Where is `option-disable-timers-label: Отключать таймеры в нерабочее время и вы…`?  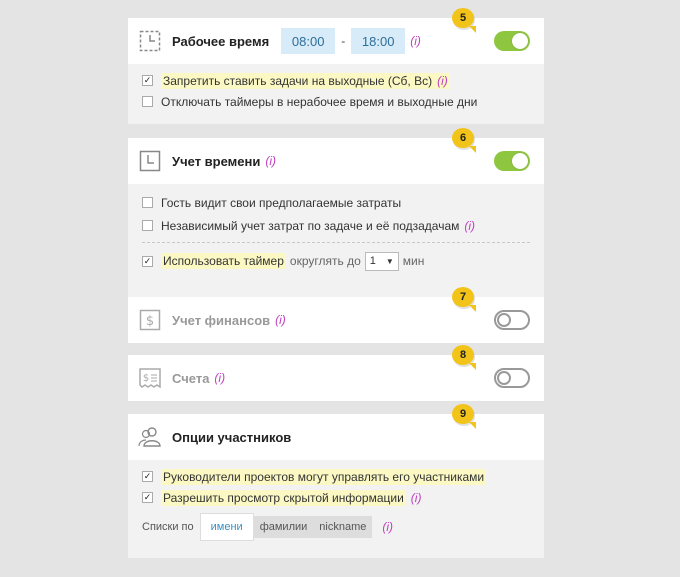
option-disable-timers-label: Отключать таймеры в нерабочее время и вы… is located at coordinates (319, 101).